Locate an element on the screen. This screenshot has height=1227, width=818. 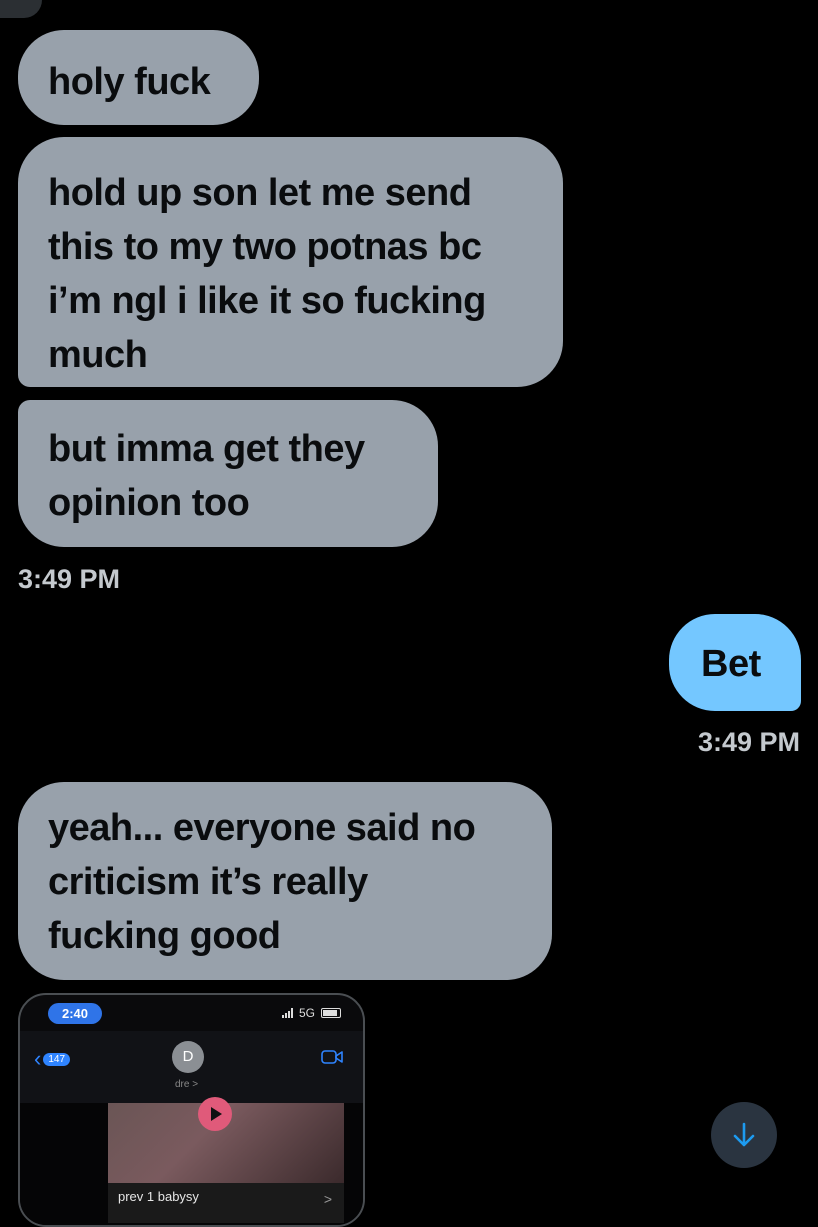
attachment-status-time: 2:40 is located at coordinates (75, 1013).